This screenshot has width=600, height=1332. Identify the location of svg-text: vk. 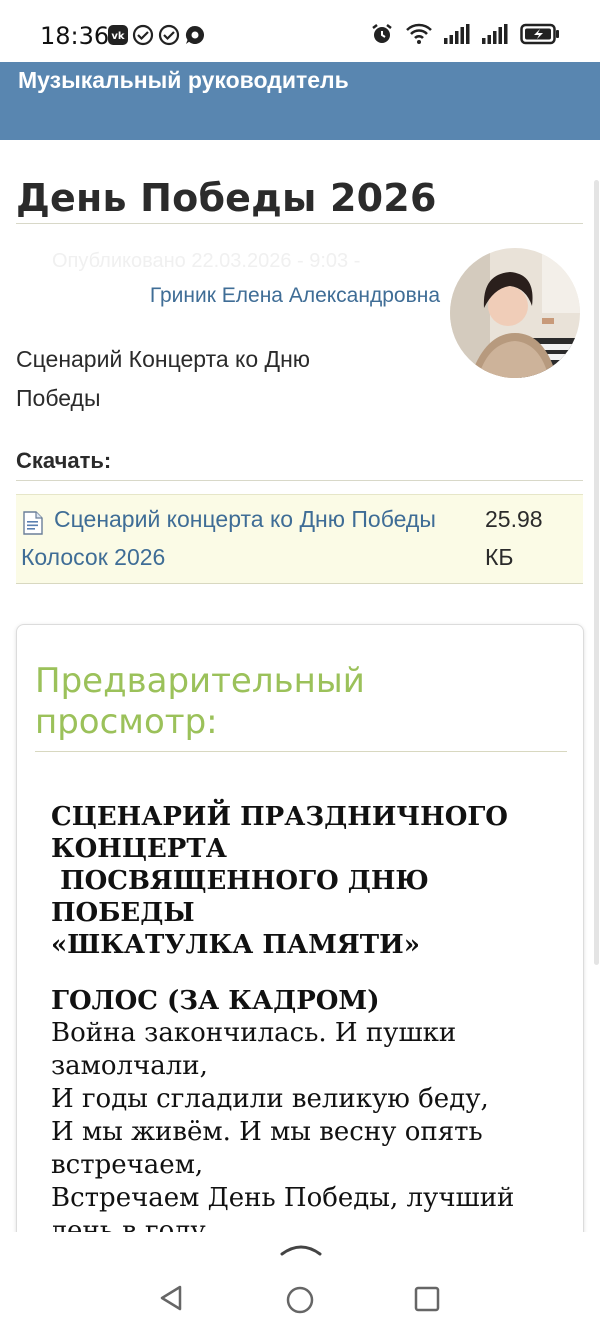
(118, 36).